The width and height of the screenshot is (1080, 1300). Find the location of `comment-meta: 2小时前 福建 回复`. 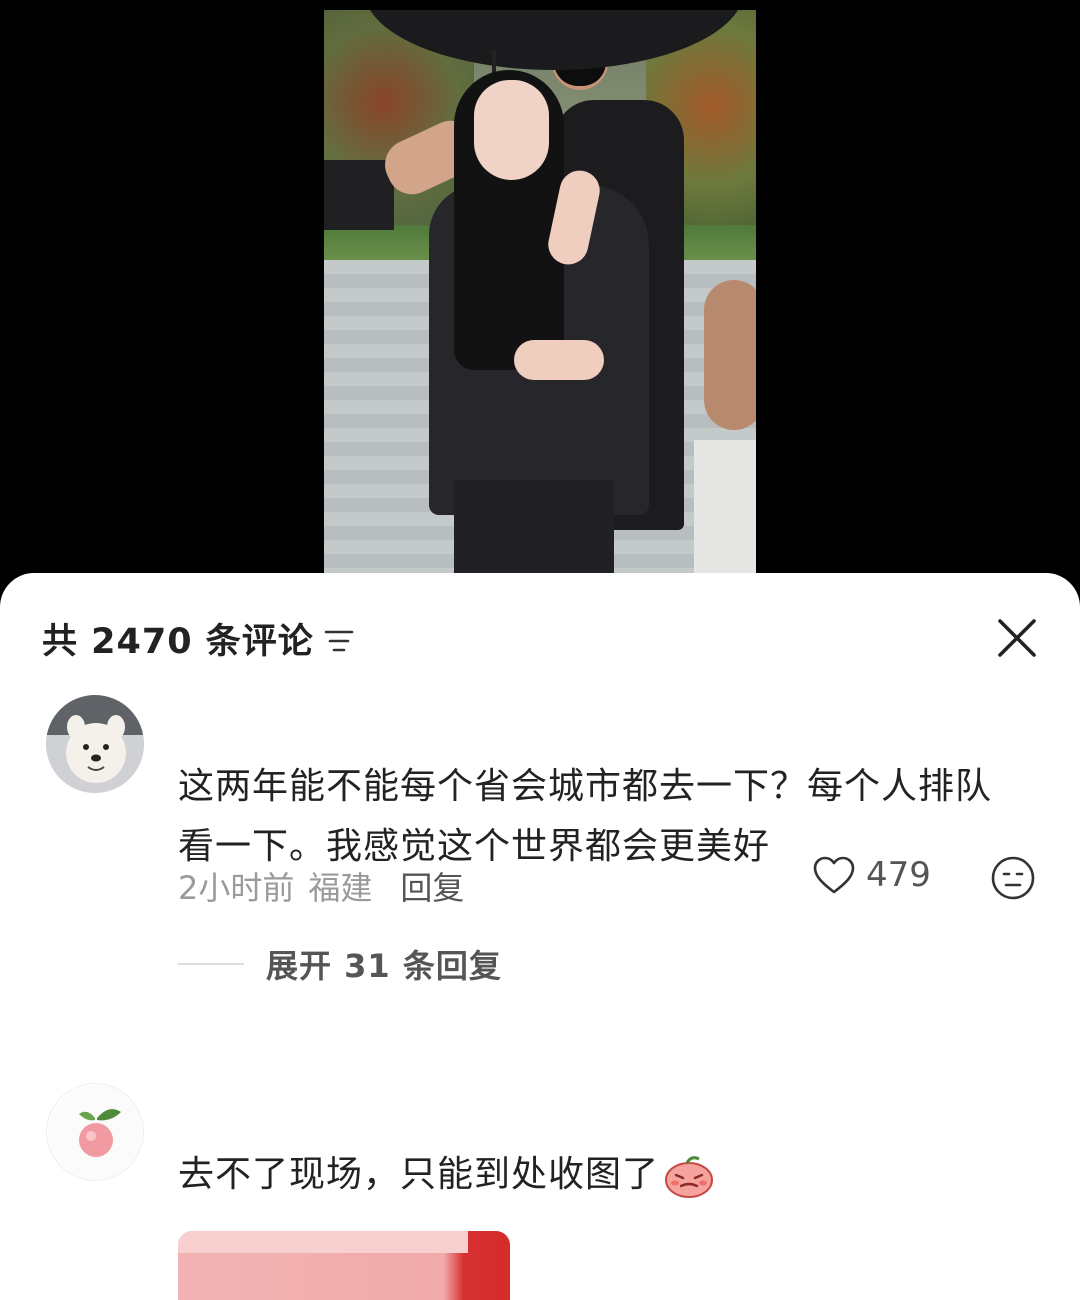

comment-meta: 2小时前 福建 回复 is located at coordinates (321, 886).